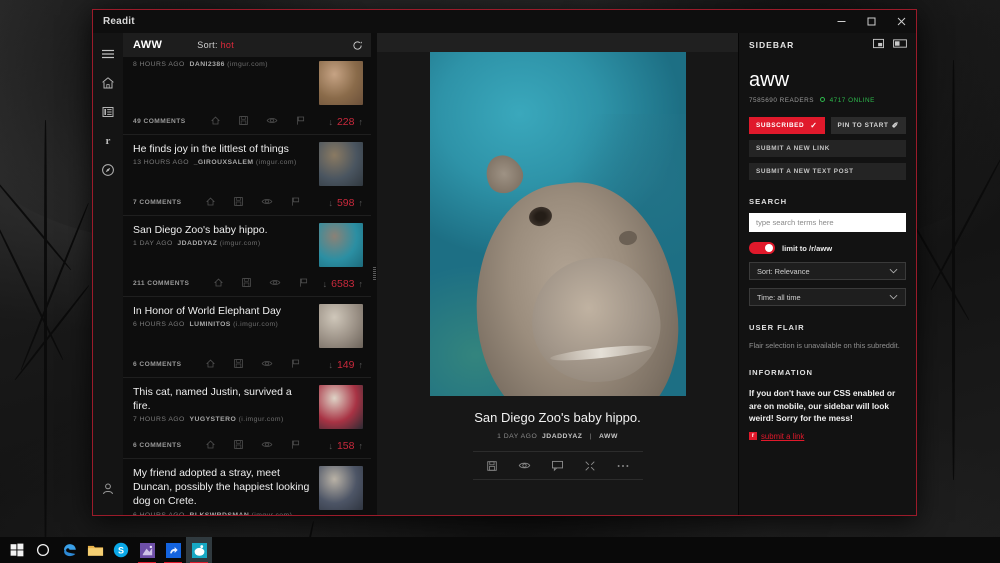 The width and height of the screenshot is (1000, 563). What do you see at coordinates (827, 222) in the screenshot?
I see `search-input` at bounding box center [827, 222].